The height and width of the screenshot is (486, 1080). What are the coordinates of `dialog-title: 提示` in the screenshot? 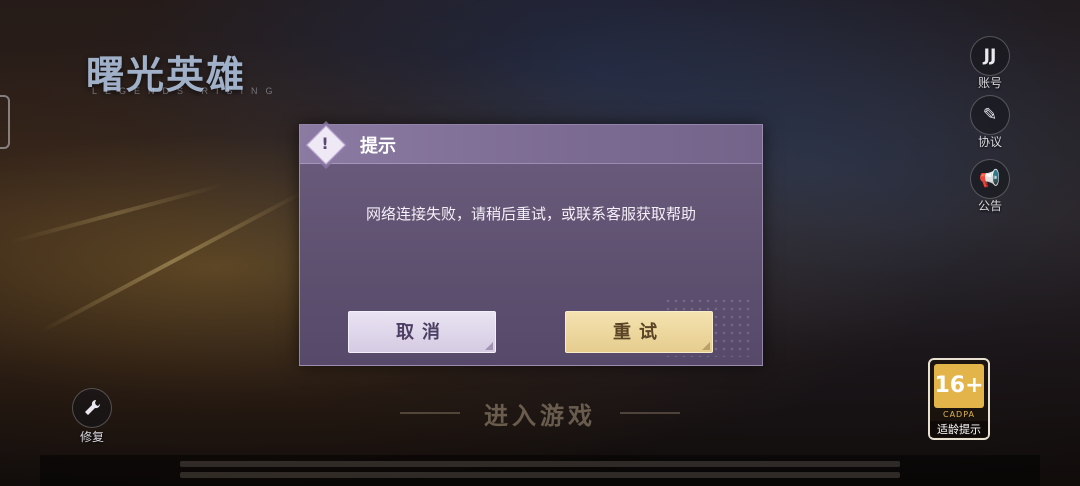 It's located at (378, 146).